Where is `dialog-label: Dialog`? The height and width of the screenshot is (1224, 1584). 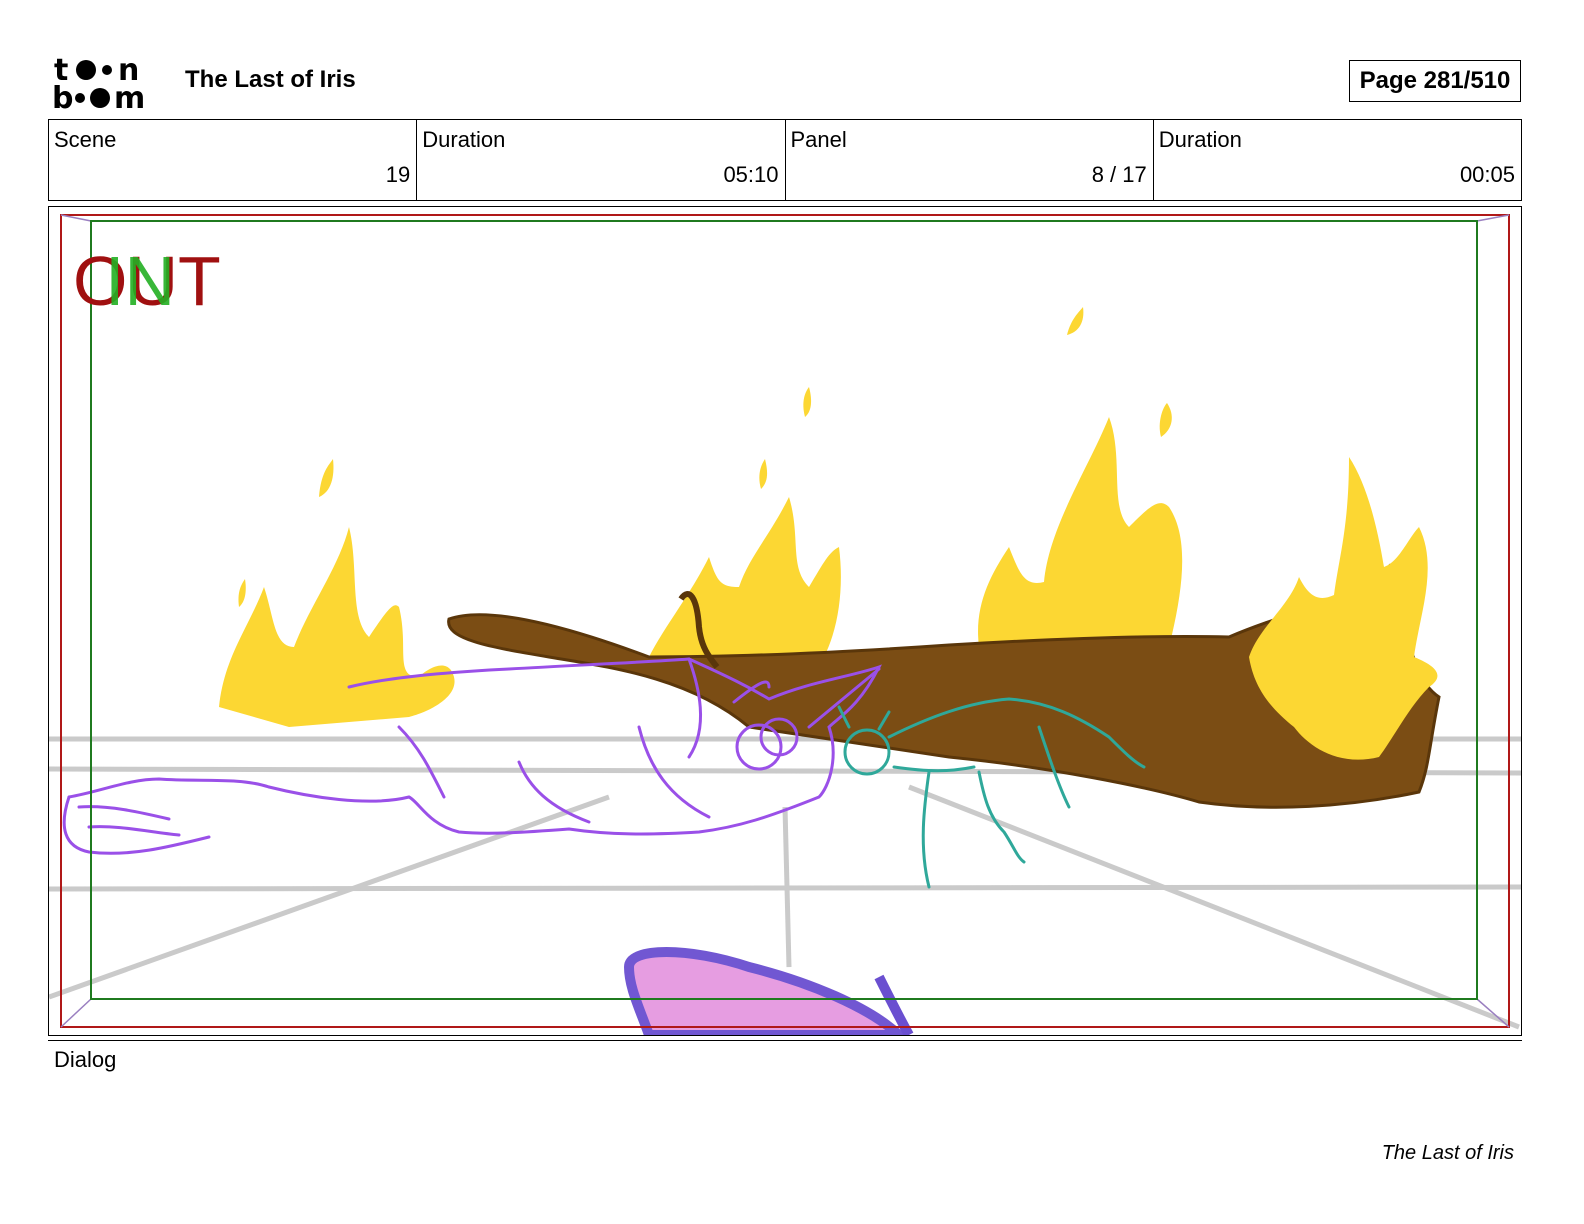
dialog-label: Dialog is located at coordinates (85, 1059).